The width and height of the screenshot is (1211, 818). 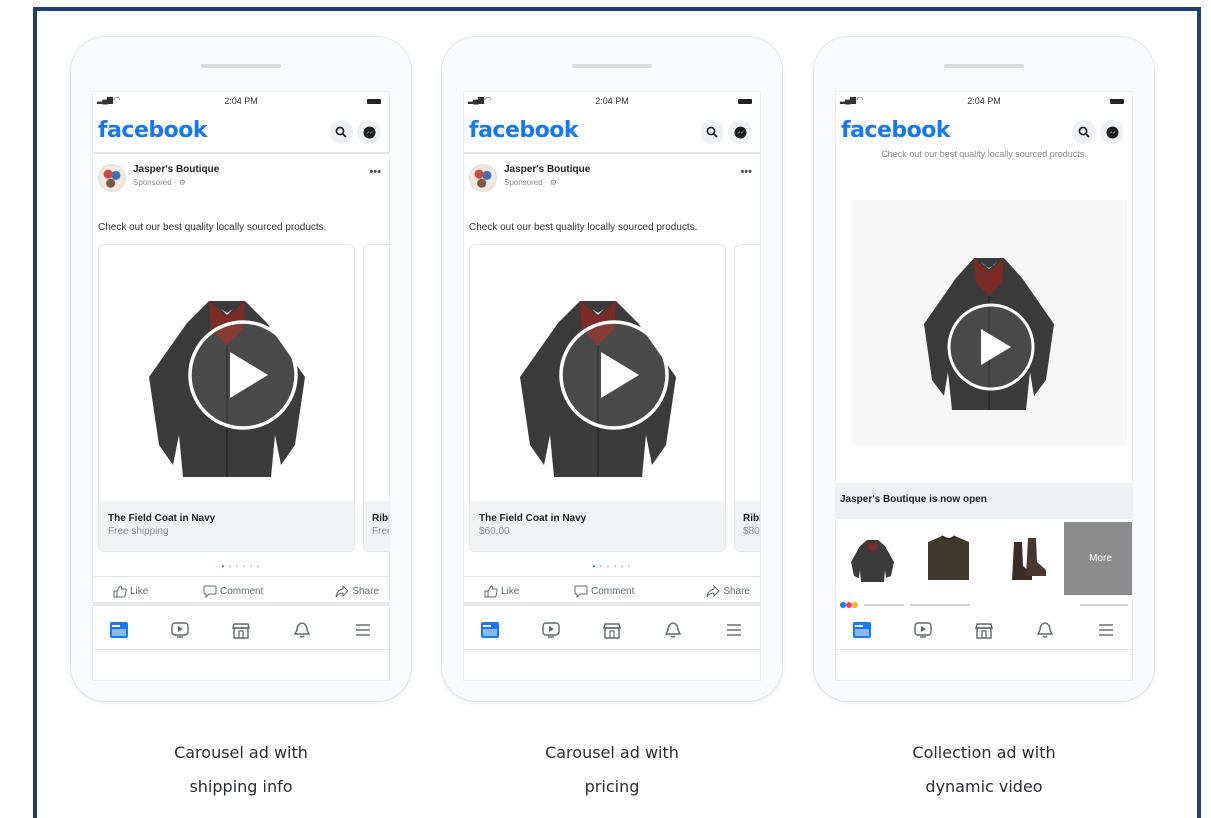 What do you see at coordinates (380, 531) in the screenshot?
I see `card-subtitle: Free` at bounding box center [380, 531].